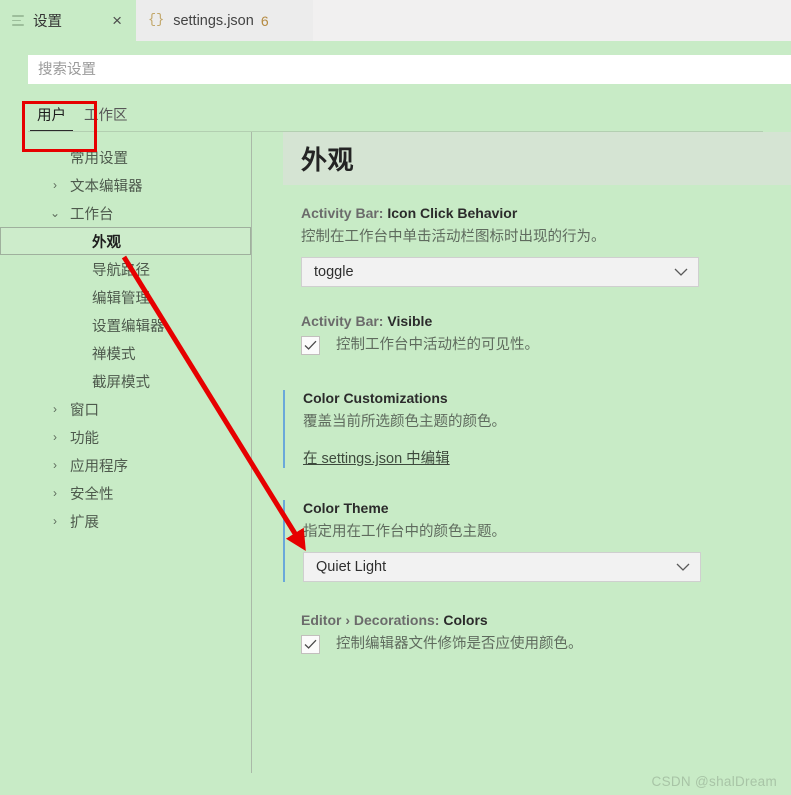 This screenshot has height=795, width=791. I want to click on sidebar-item-editor-mgmt: 编辑管理, so click(125, 297).